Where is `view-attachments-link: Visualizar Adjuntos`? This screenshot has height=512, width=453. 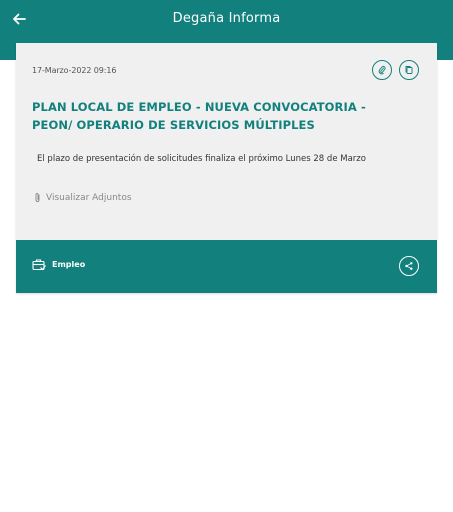
view-attachments-link: Visualizar Adjuntos is located at coordinates (82, 197).